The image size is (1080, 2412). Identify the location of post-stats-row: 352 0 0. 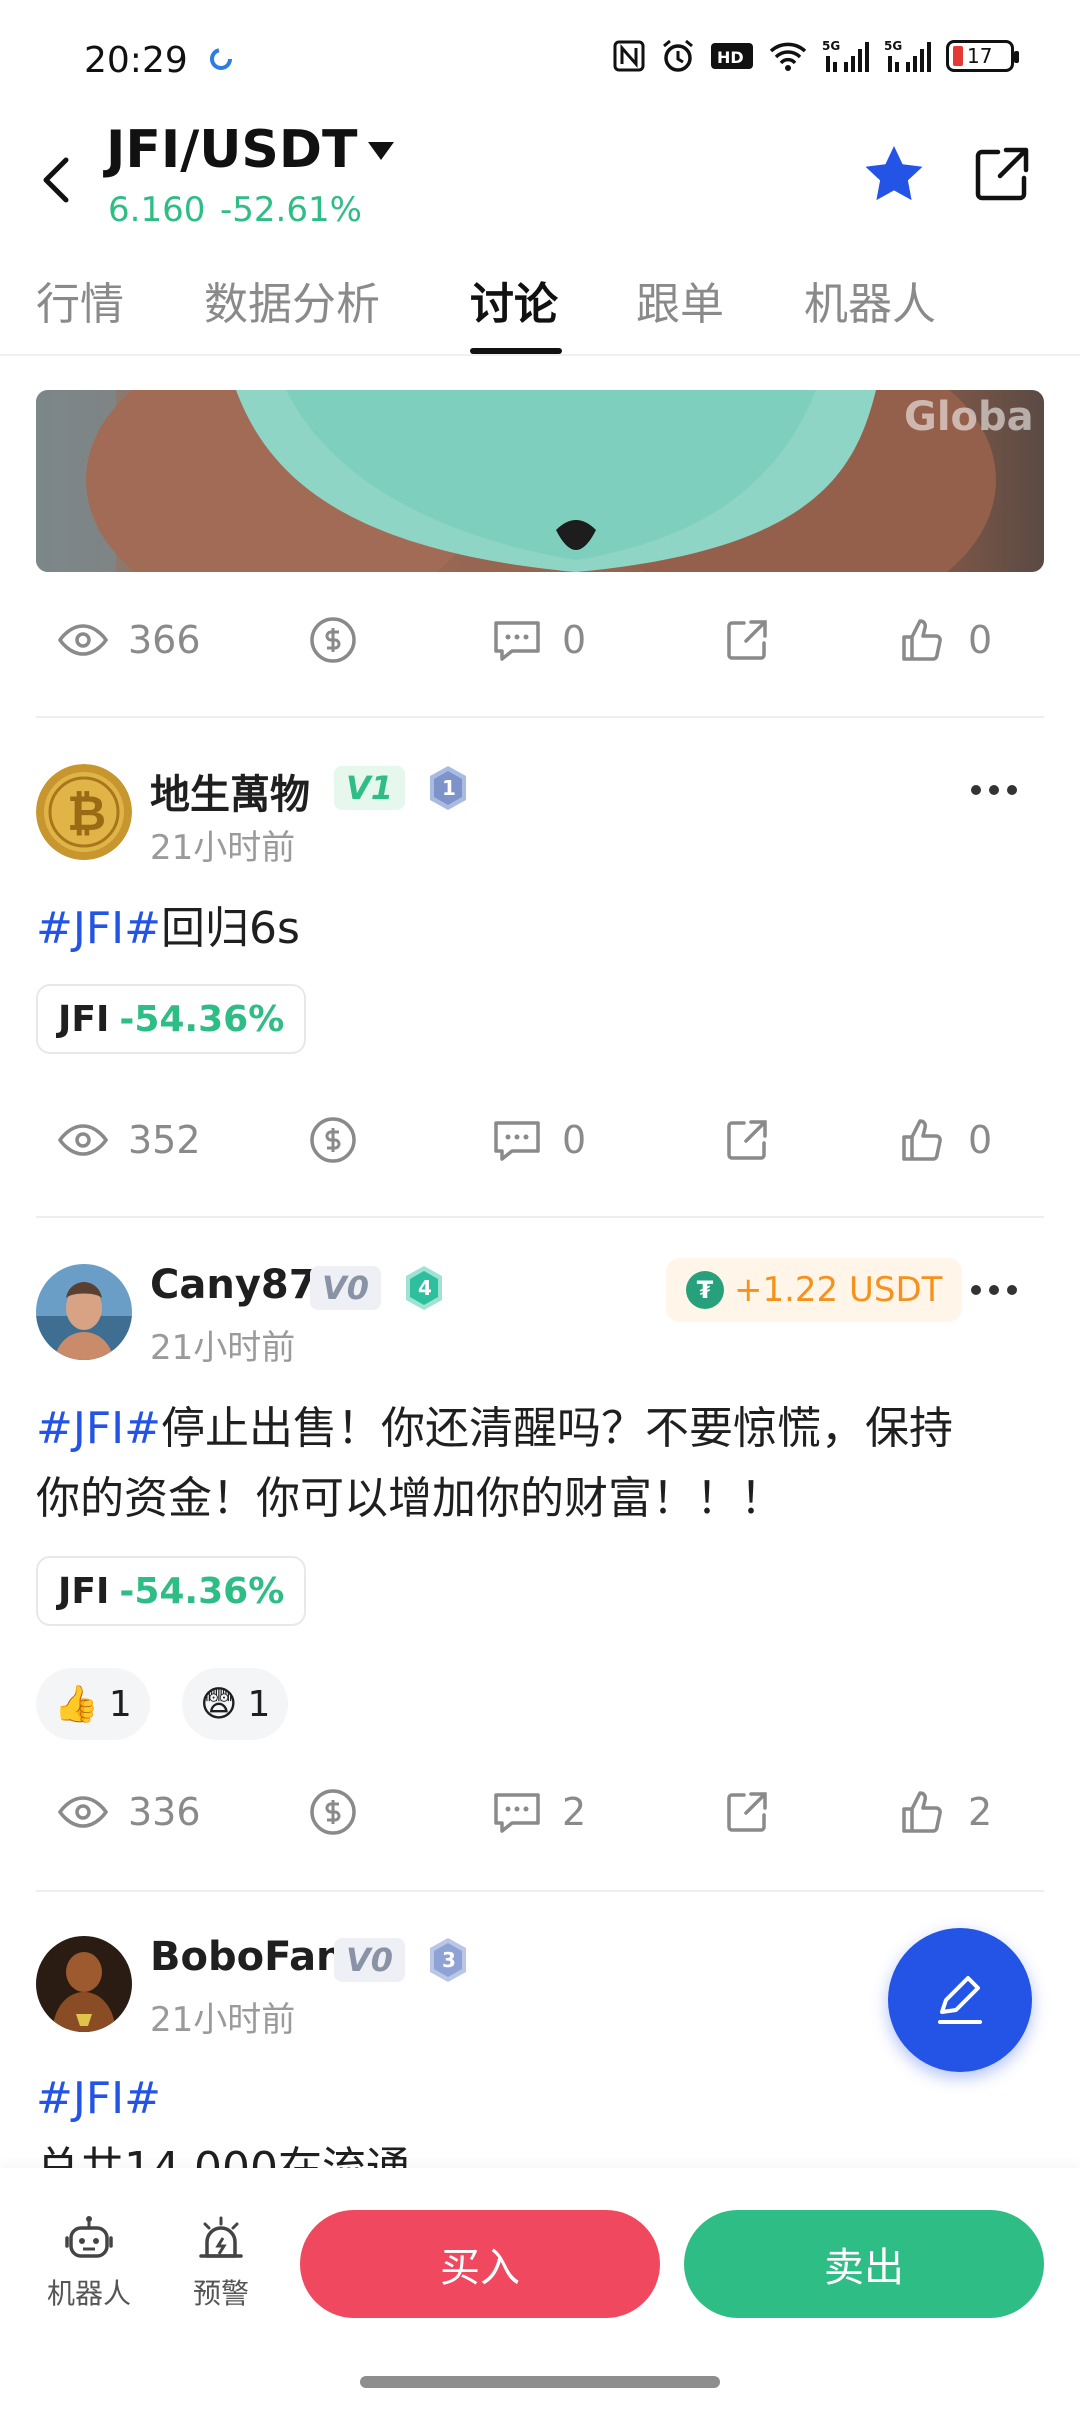
(540, 1140).